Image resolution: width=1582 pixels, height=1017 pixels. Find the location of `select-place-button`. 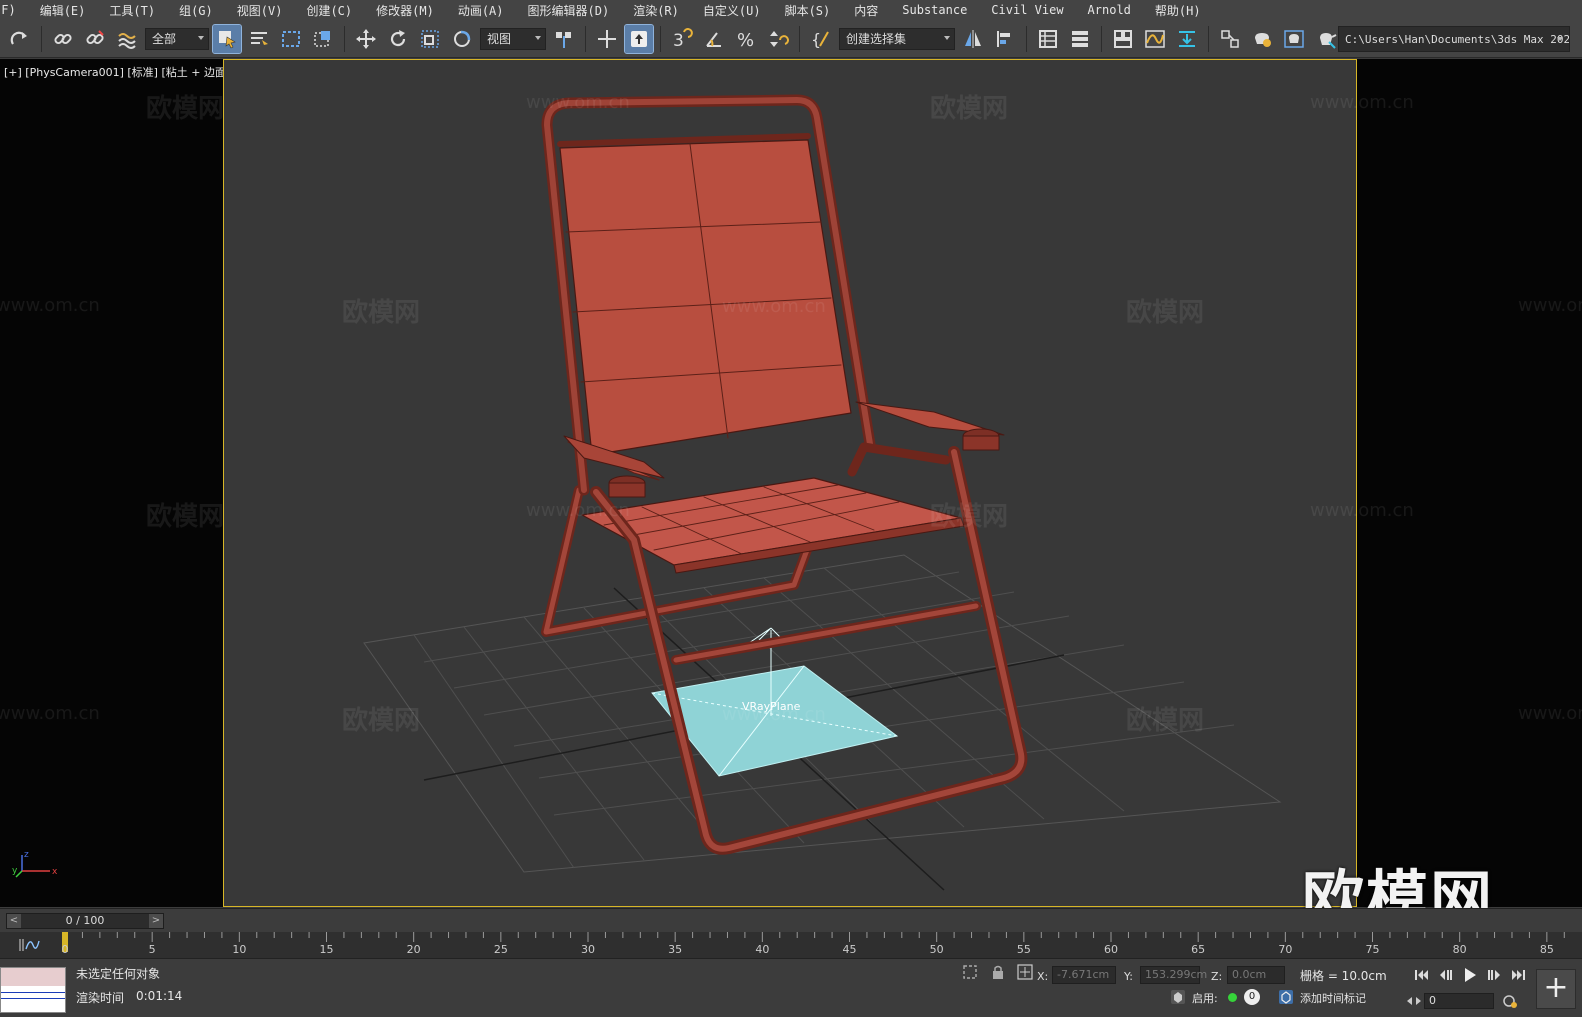

select-place-button is located at coordinates (462, 39).